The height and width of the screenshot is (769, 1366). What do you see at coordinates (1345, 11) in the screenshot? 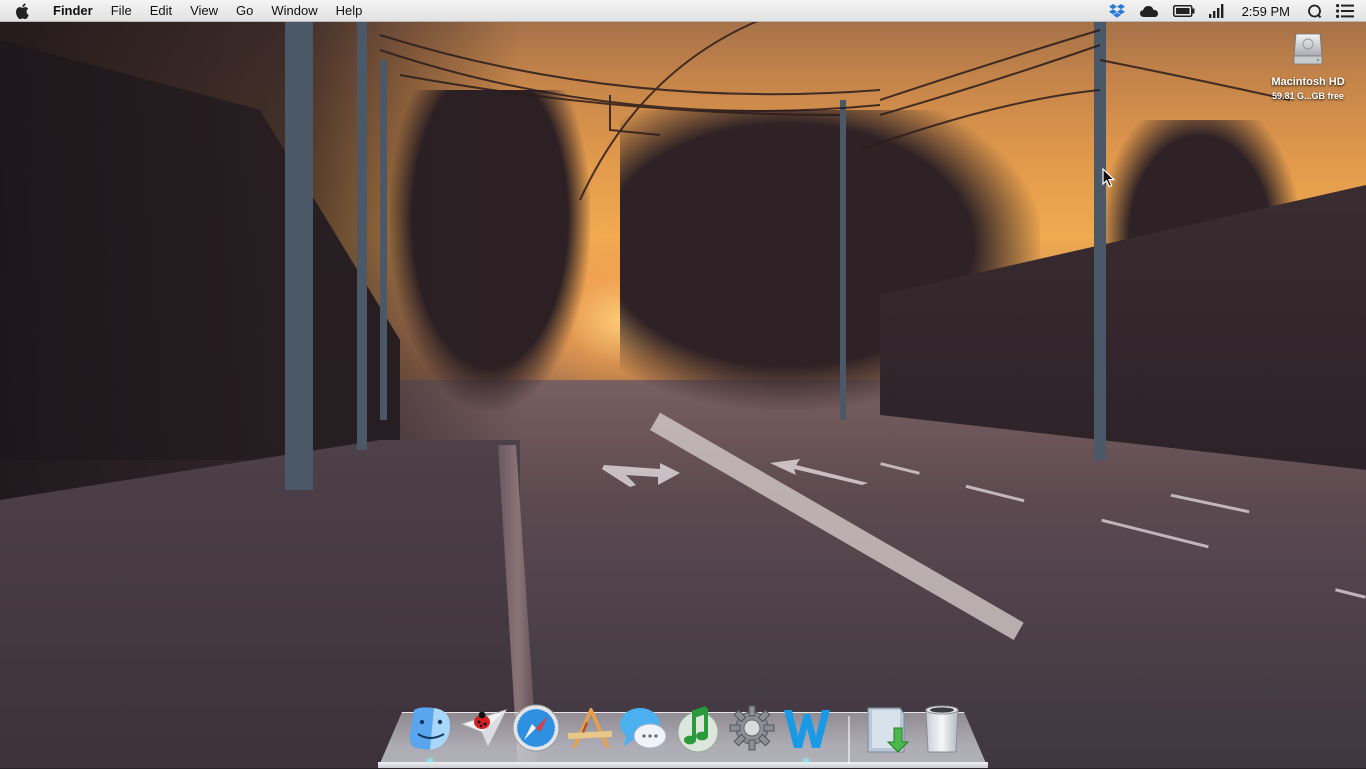
I see `notification-center-icon` at bounding box center [1345, 11].